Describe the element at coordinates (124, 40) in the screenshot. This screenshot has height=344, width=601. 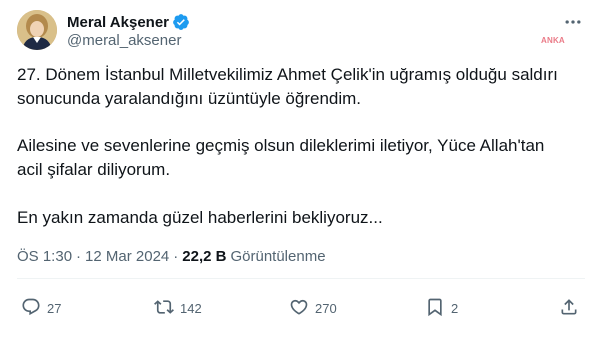
I see `author-handle: @meral_aksener` at that location.